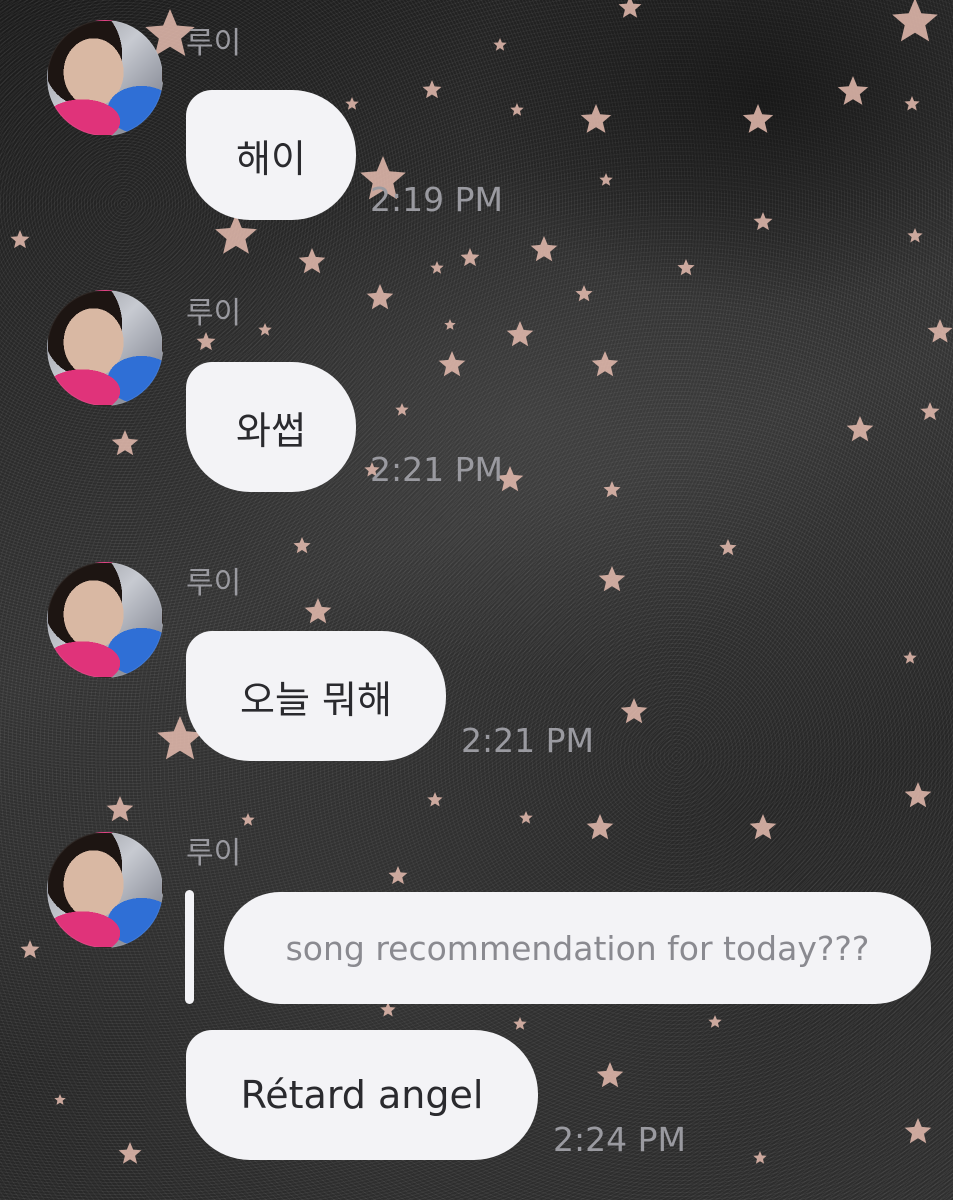 The image size is (953, 1200). What do you see at coordinates (271, 158) in the screenshot?
I see `message-text: 해이` at bounding box center [271, 158].